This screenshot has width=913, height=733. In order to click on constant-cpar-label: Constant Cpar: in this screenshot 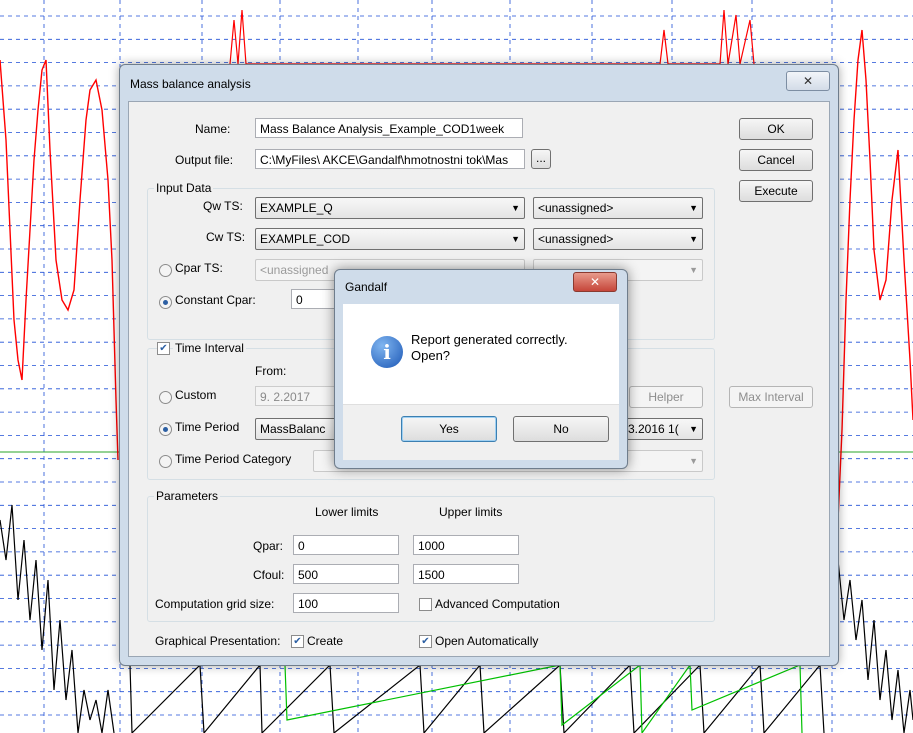, I will do `click(215, 300)`.